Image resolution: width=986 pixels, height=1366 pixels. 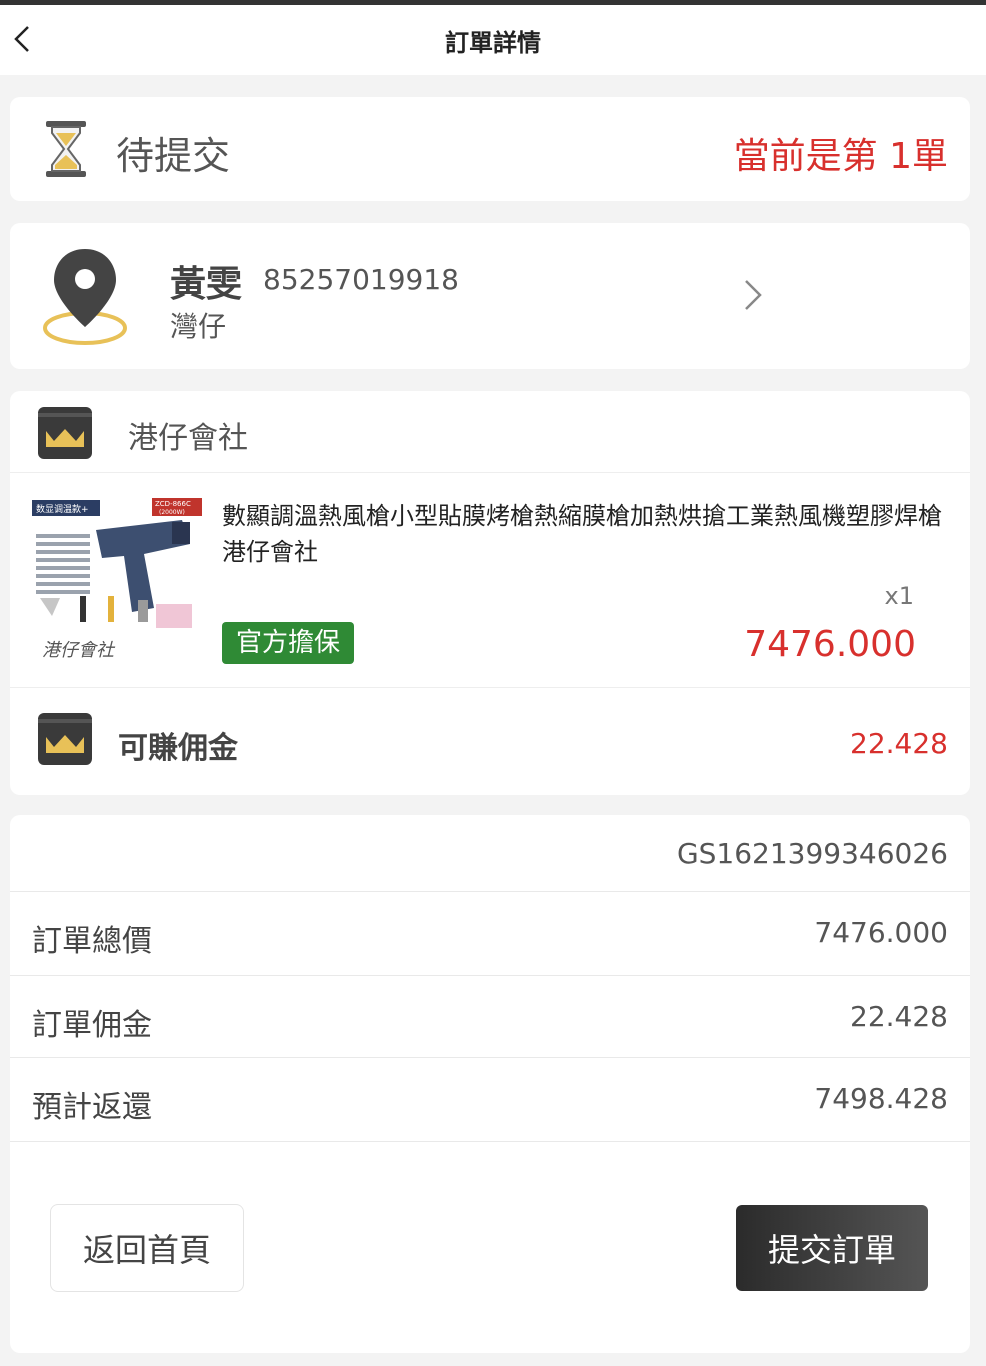 What do you see at coordinates (173, 504) in the screenshot?
I see `image-model-text: ZCD-866C` at bounding box center [173, 504].